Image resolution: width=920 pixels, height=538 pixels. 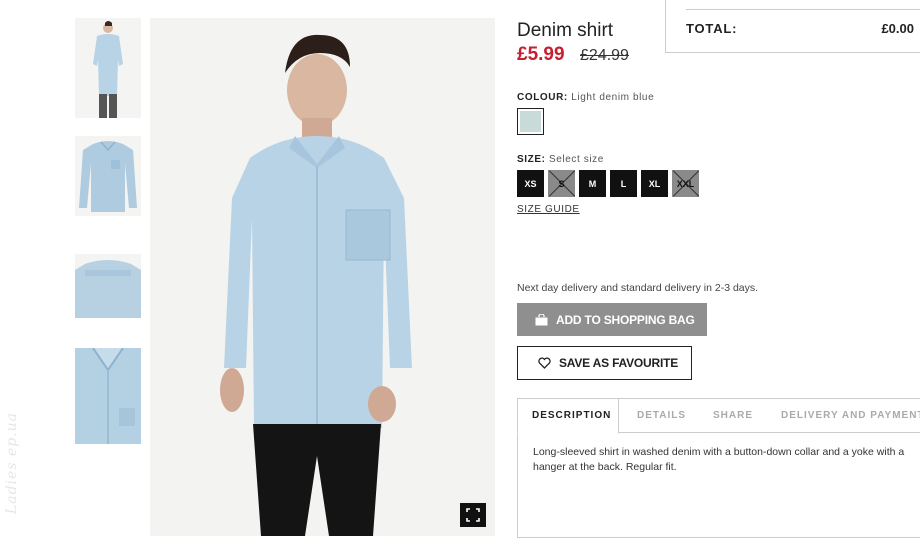 What do you see at coordinates (625, 319) in the screenshot?
I see `add-to-bag-label: ADD TO SHOPPING BAG` at bounding box center [625, 319].